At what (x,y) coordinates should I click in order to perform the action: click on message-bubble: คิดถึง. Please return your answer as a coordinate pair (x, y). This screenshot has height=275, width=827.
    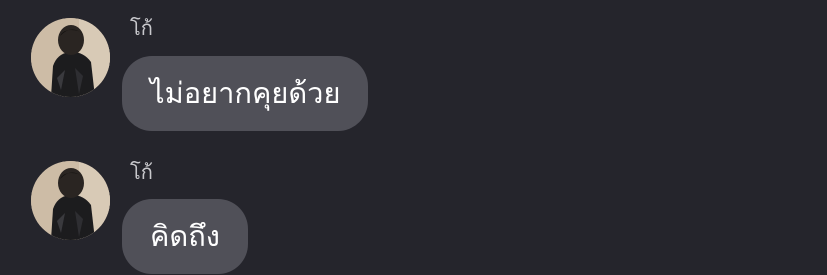
    Looking at the image, I should click on (185, 236).